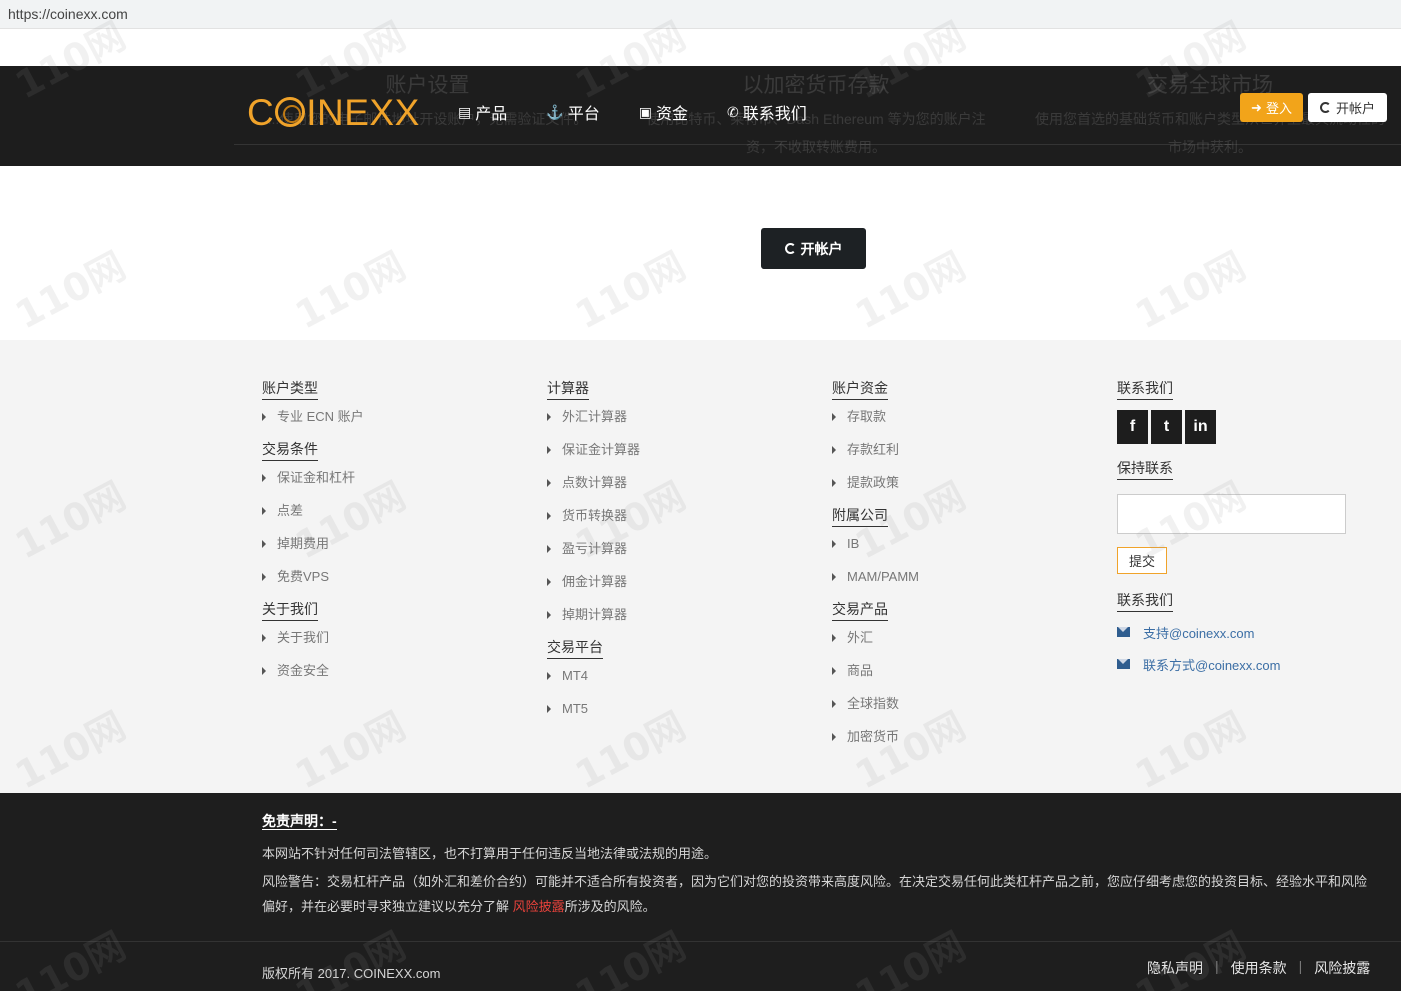 The height and width of the screenshot is (991, 1401). I want to click on footer-group: 账户类型 专业 ECN 账户, so click(313, 406).